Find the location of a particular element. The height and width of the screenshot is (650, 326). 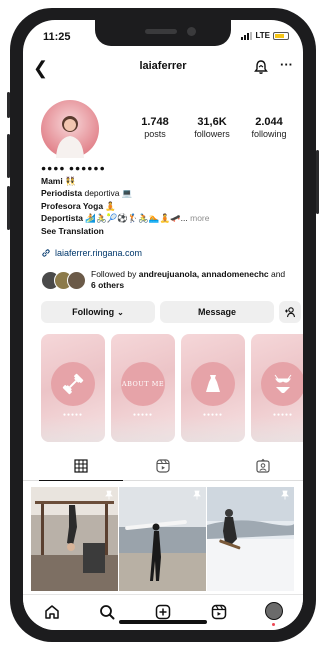

stat-label: following is located at coordinates (269, 134).